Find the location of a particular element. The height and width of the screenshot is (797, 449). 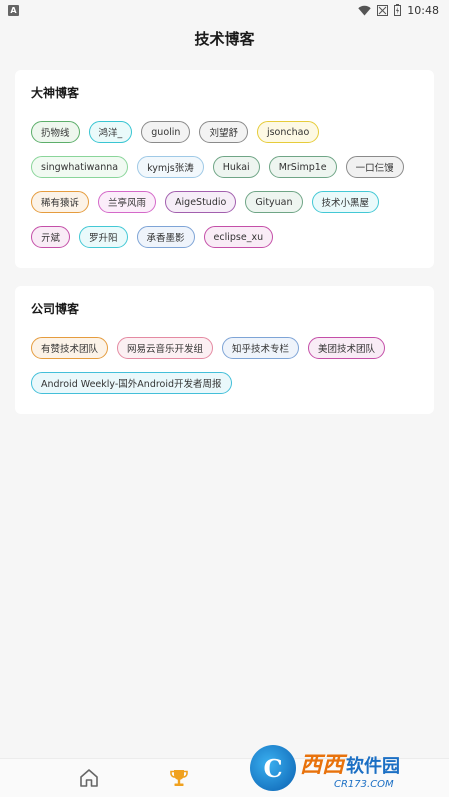

company-blog-tag: 美团技术团队 is located at coordinates (347, 348).